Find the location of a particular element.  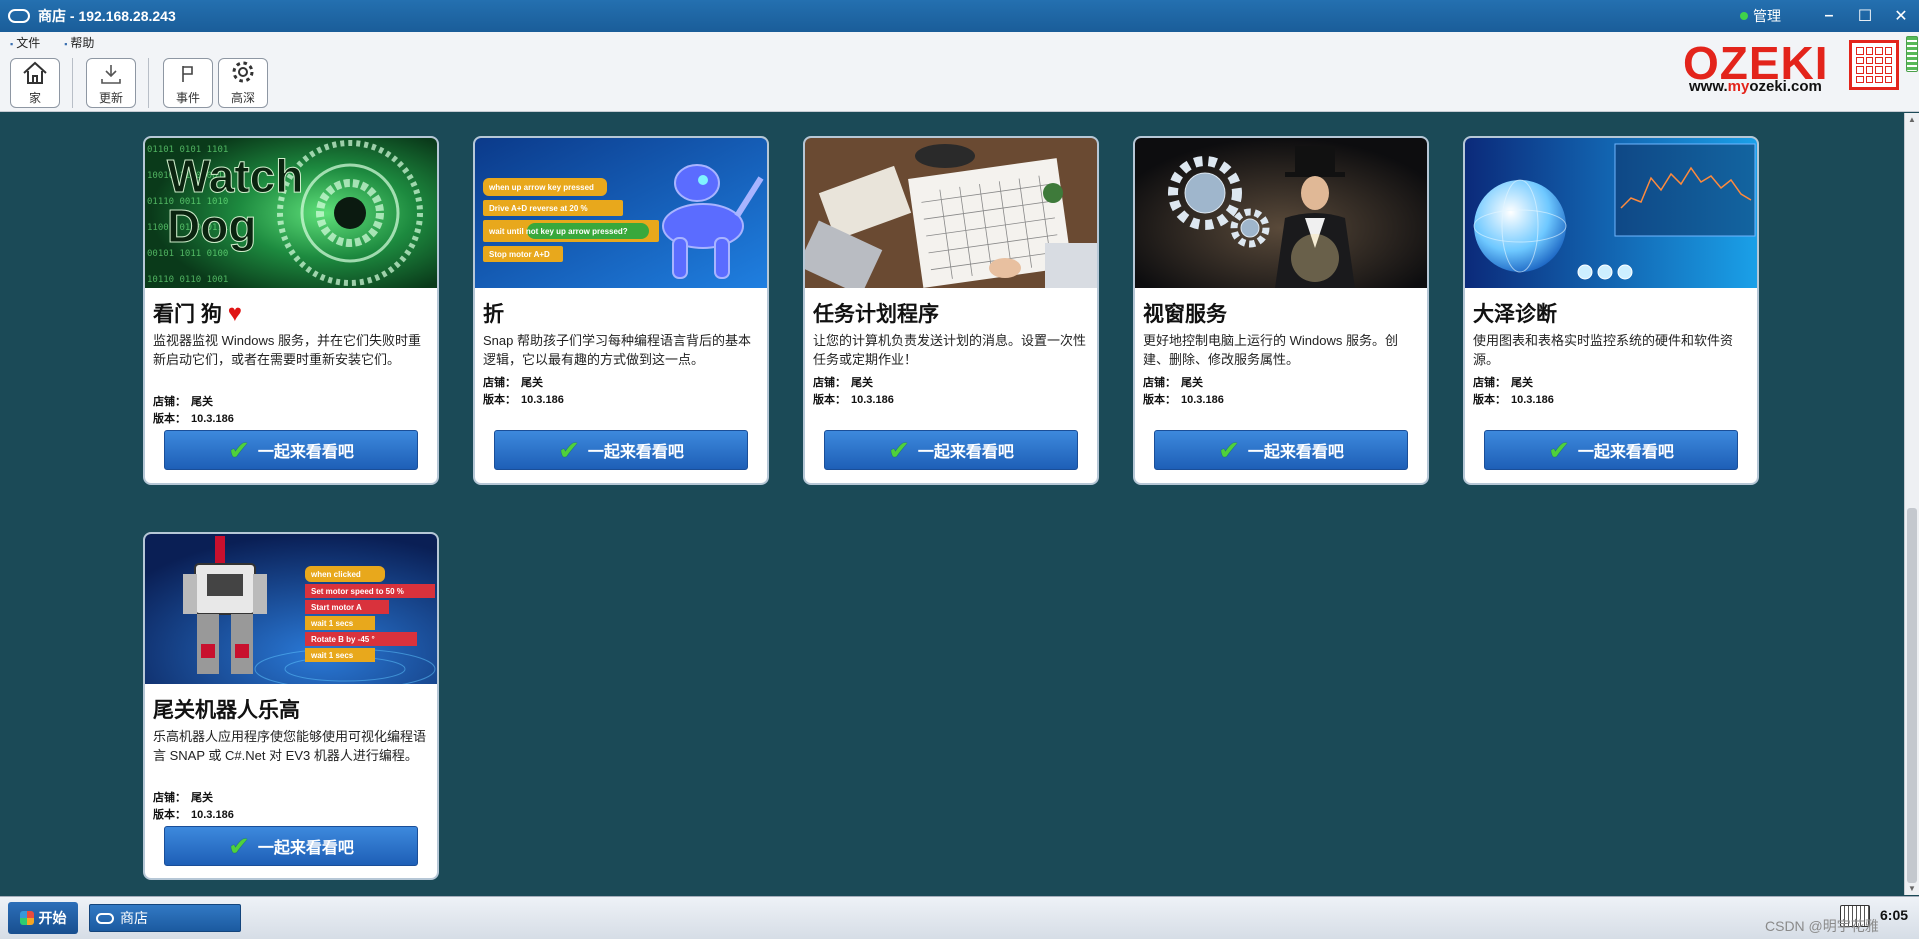

flag-icon is located at coordinates (187, 74).